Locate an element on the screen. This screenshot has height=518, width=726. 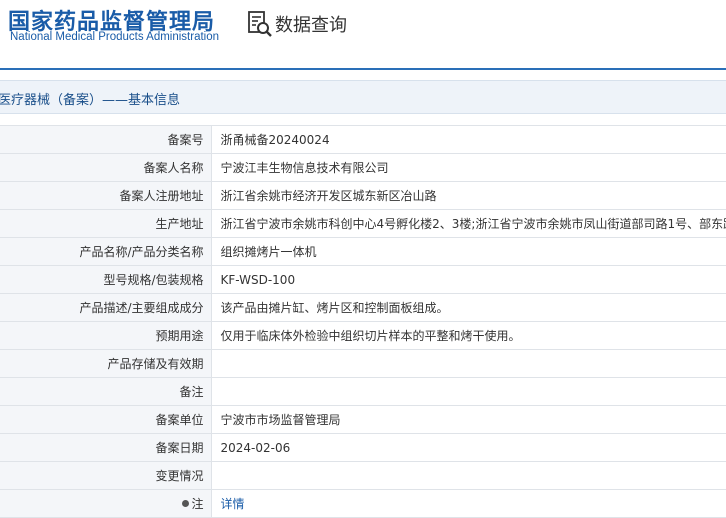
row-value: KF-WSD-100 is located at coordinates (468, 280).